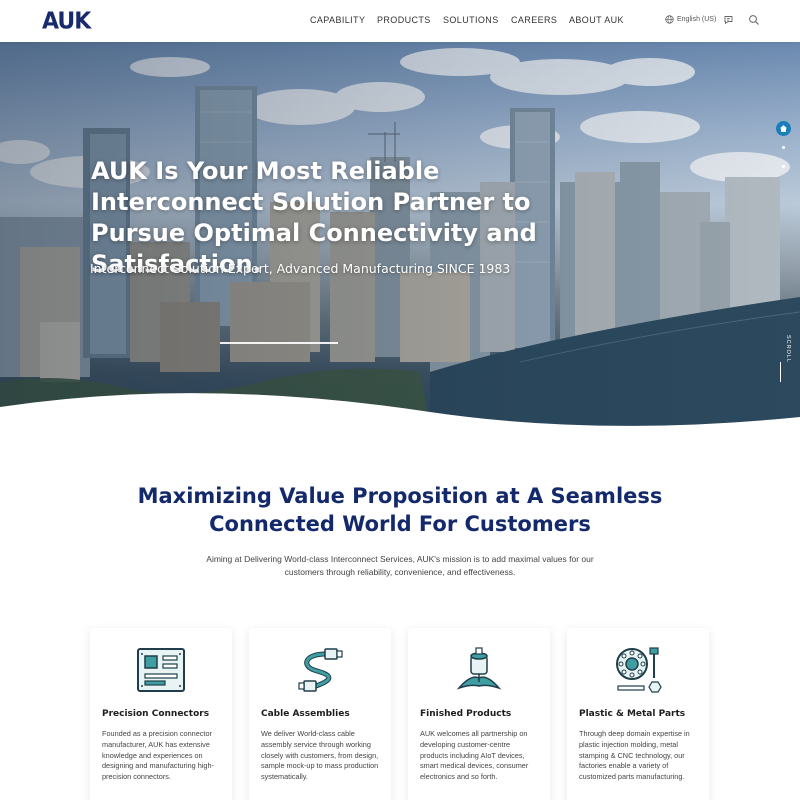 Image resolution: width=800 pixels, height=800 pixels. I want to click on nav-careers: CAREERS, so click(534, 20).